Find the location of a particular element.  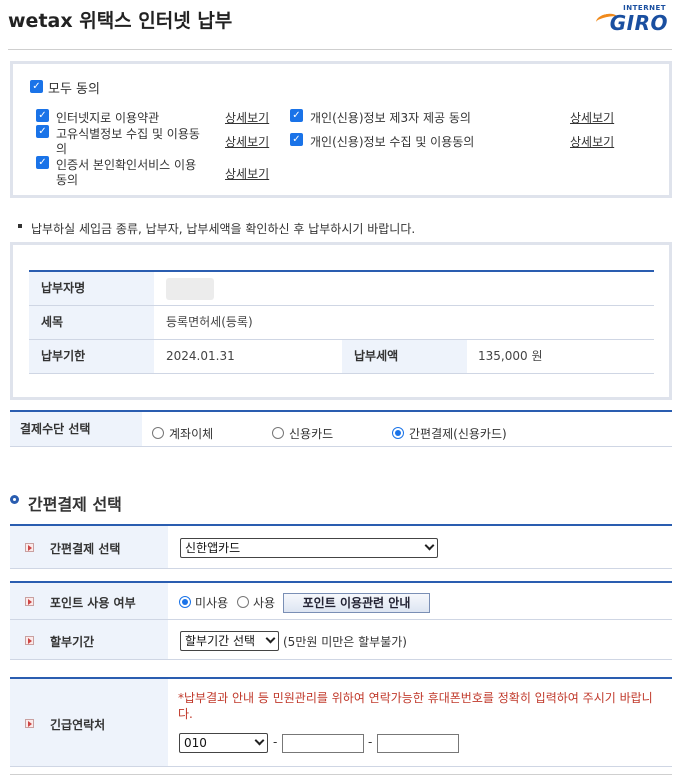

points-yes-label: 사용 is located at coordinates (264, 603).